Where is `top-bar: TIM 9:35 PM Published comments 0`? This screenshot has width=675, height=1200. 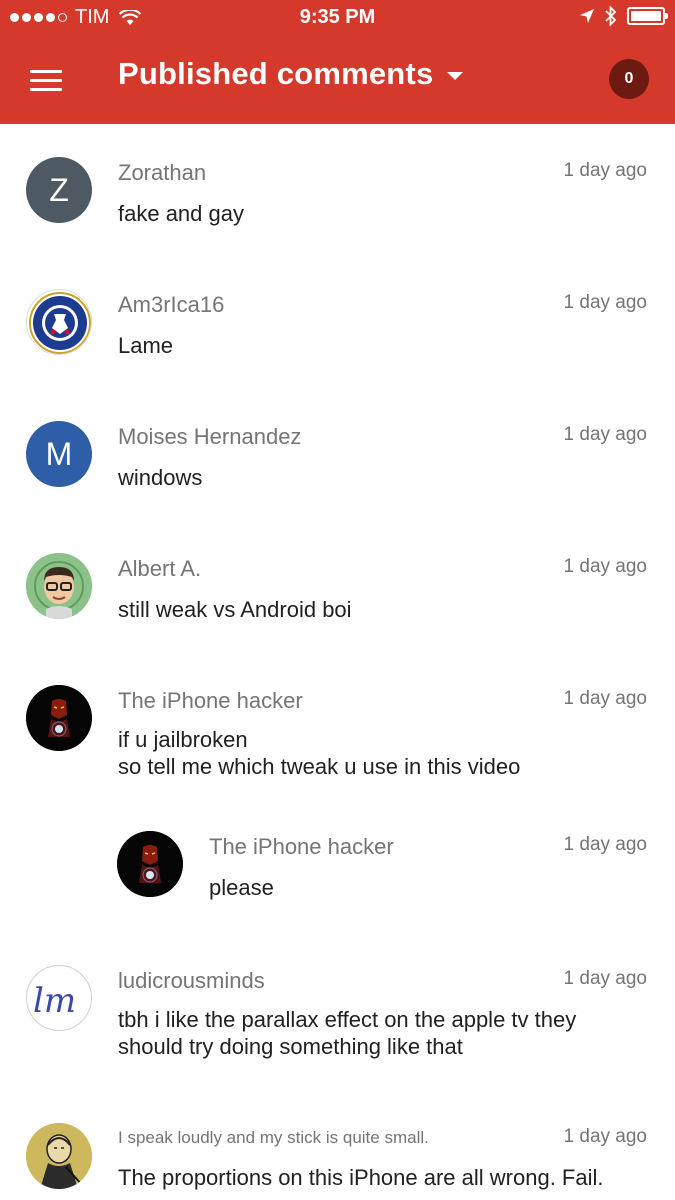 top-bar: TIM 9:35 PM Published comments 0 is located at coordinates (337, 62).